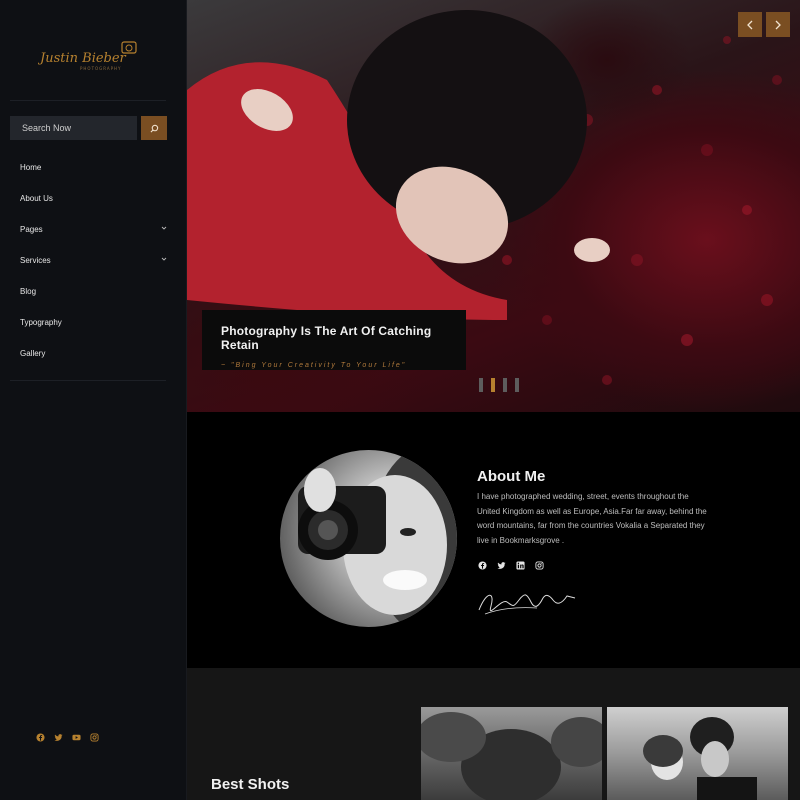  Describe the element at coordinates (93, 322) in the screenshot. I see `nav-item-typography: Typography` at that location.